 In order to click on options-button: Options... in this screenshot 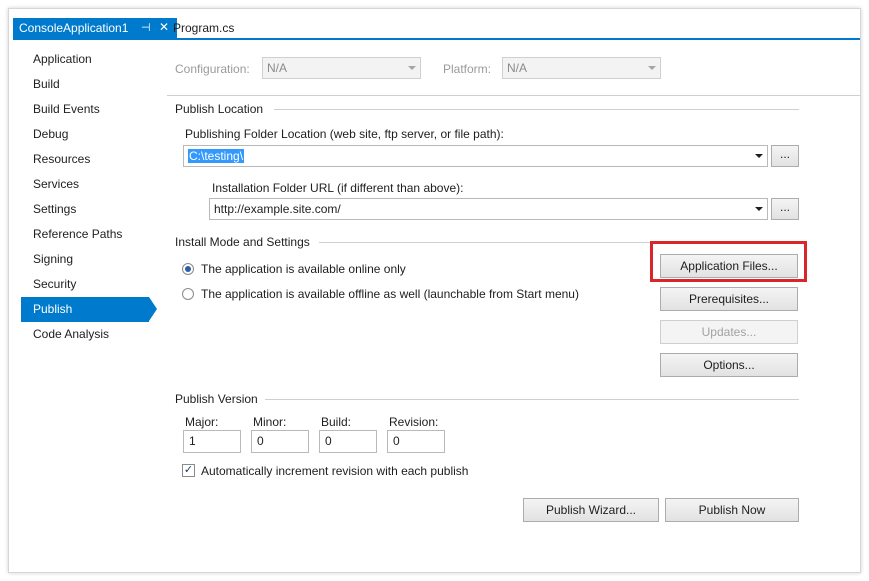, I will do `click(729, 365)`.